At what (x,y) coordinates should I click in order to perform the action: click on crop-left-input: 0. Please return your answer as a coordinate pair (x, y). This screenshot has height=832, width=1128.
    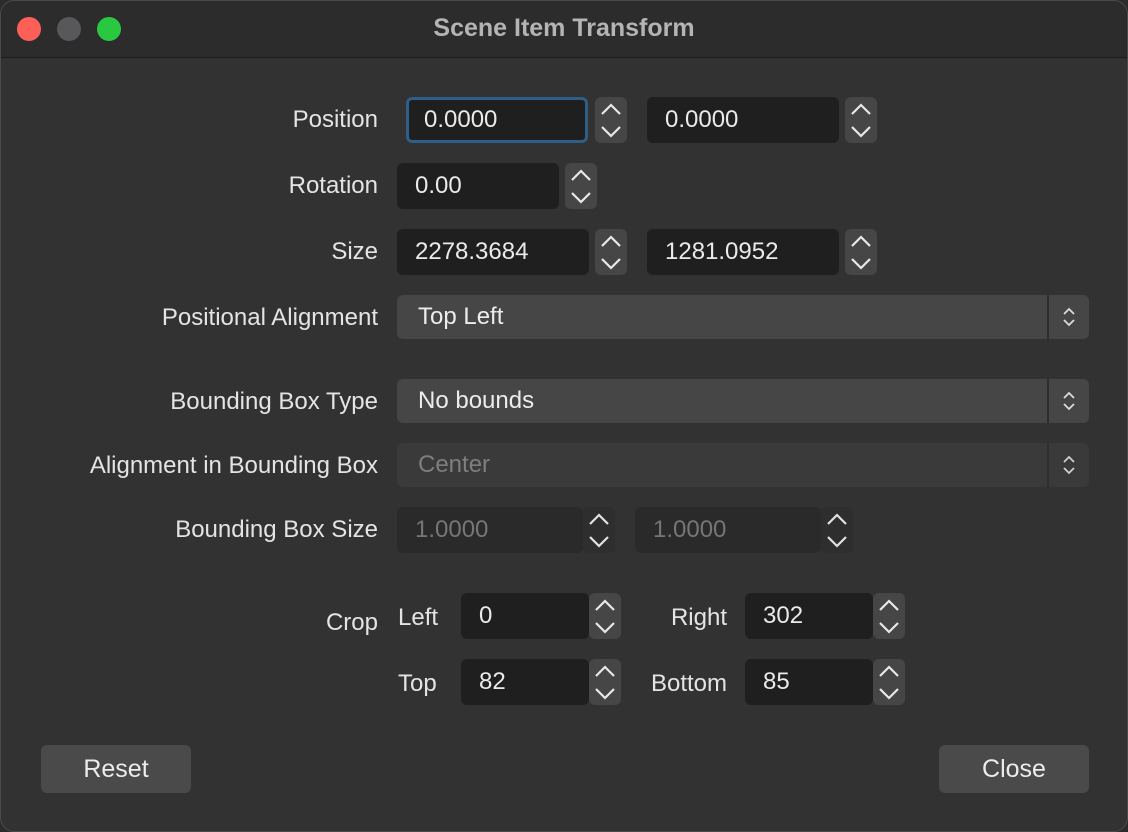
    Looking at the image, I should click on (525, 616).